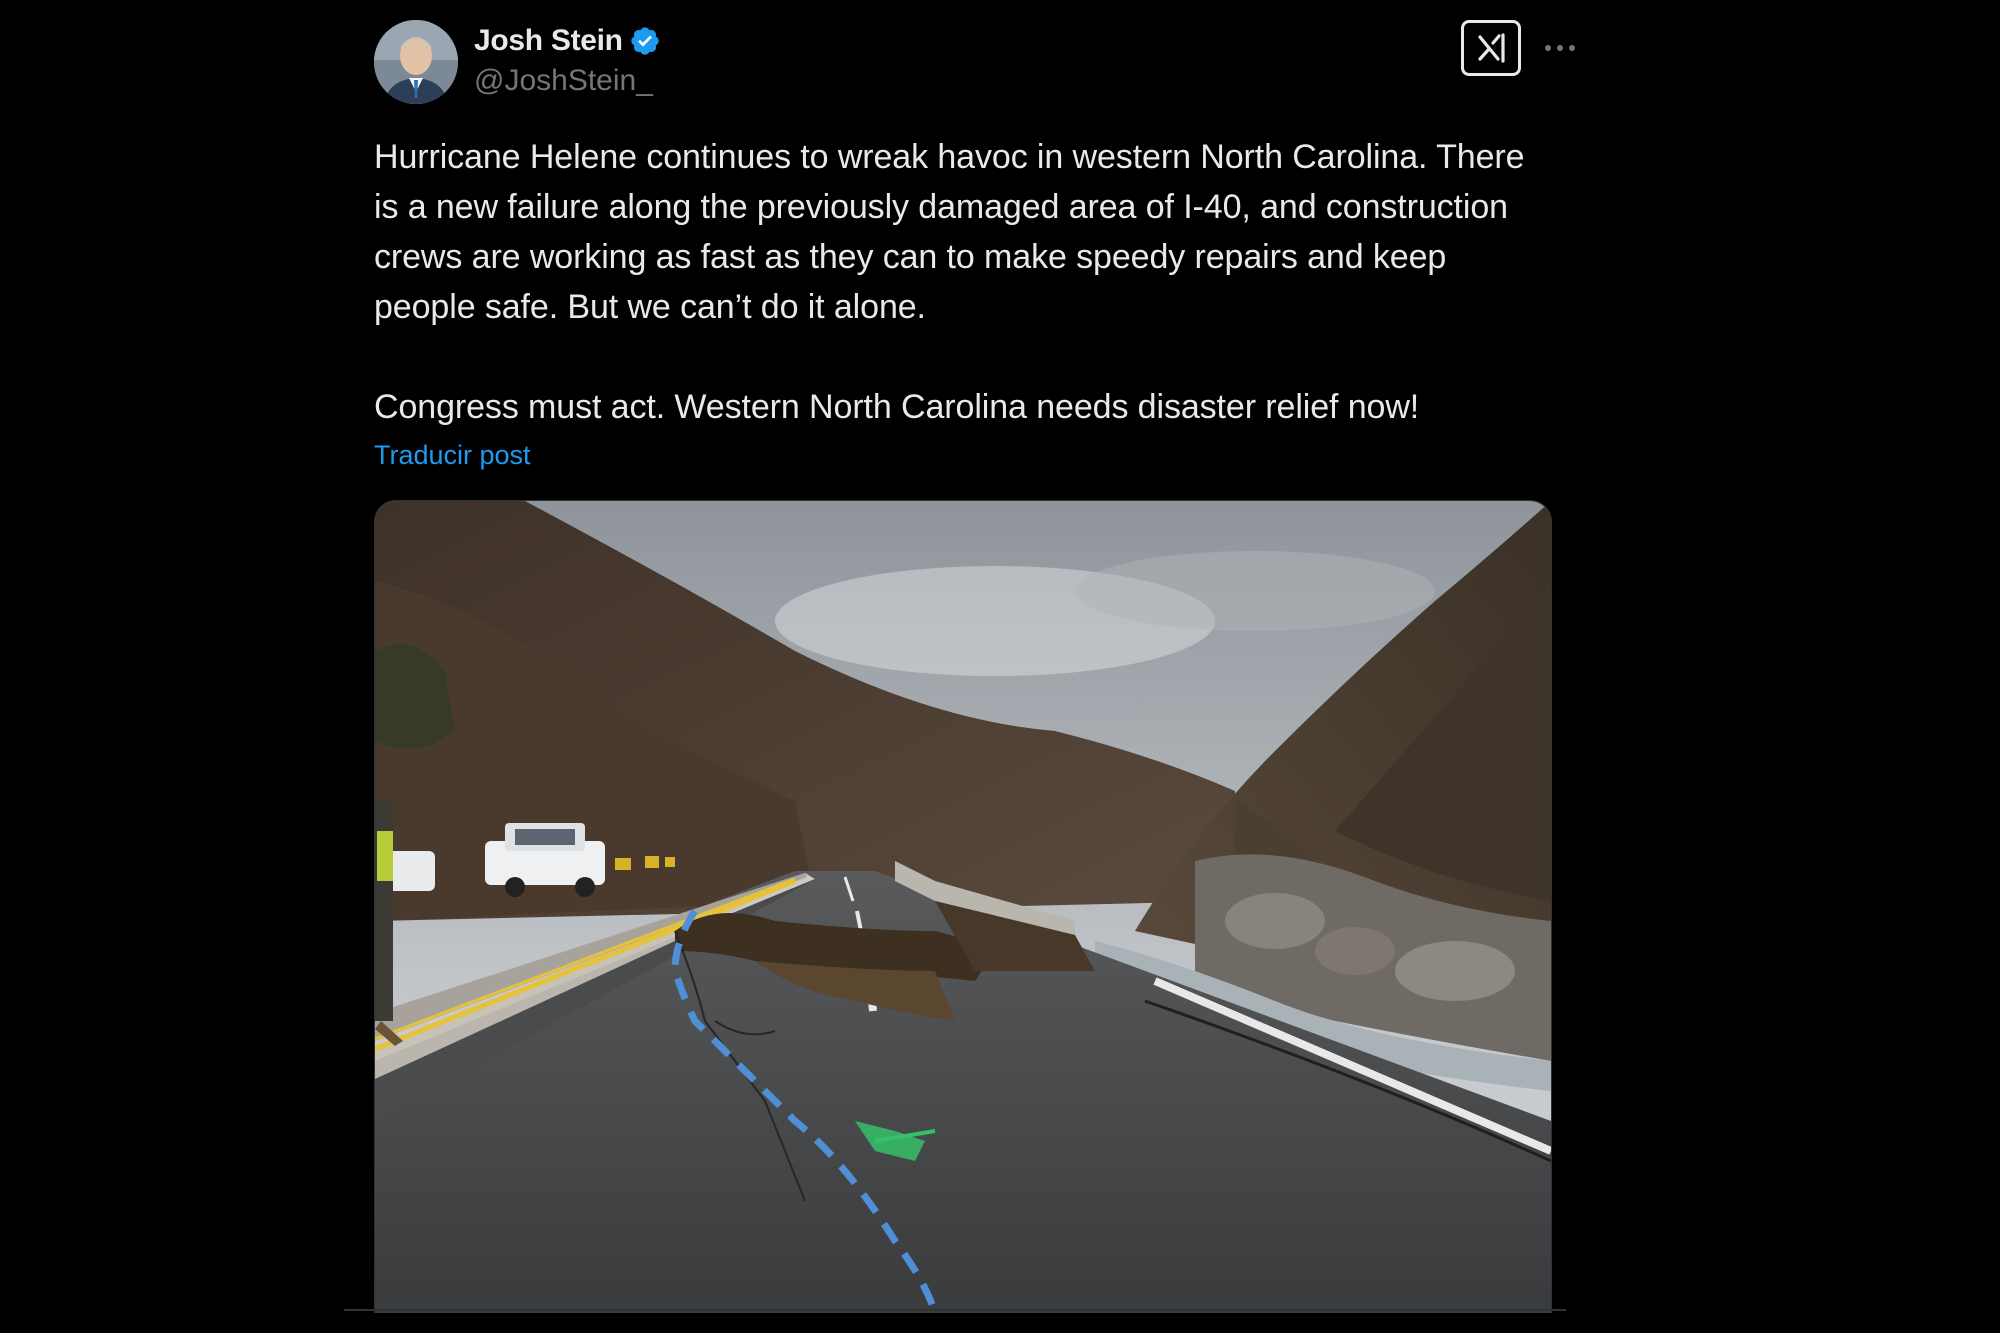 Image resolution: width=2000 pixels, height=1333 pixels. What do you see at coordinates (452, 455) in the screenshot?
I see `translate-post-link: Traducir post` at bounding box center [452, 455].